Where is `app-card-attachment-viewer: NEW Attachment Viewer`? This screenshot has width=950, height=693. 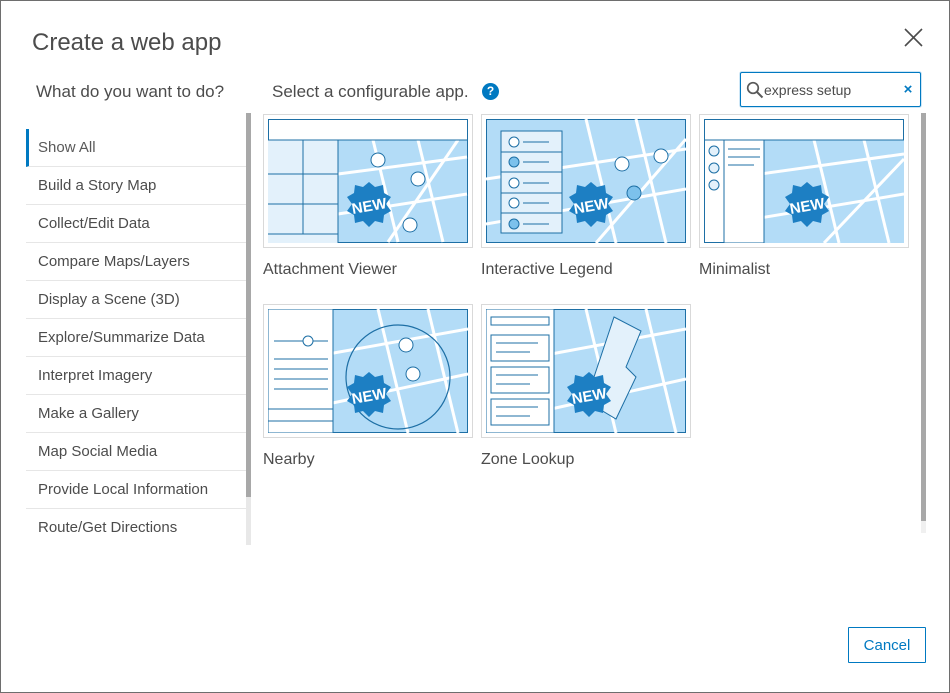 app-card-attachment-viewer: NEW Attachment Viewer is located at coordinates (368, 196).